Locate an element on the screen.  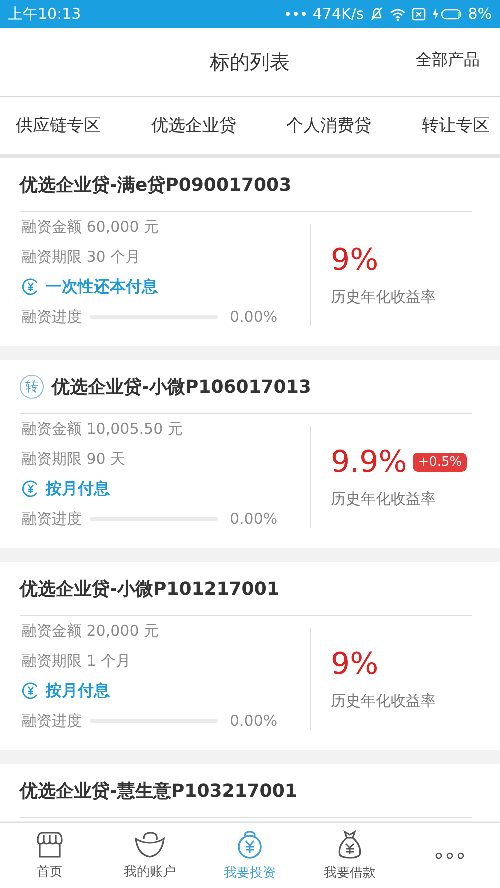
nav-tab: 首页 is located at coordinates (50, 855).